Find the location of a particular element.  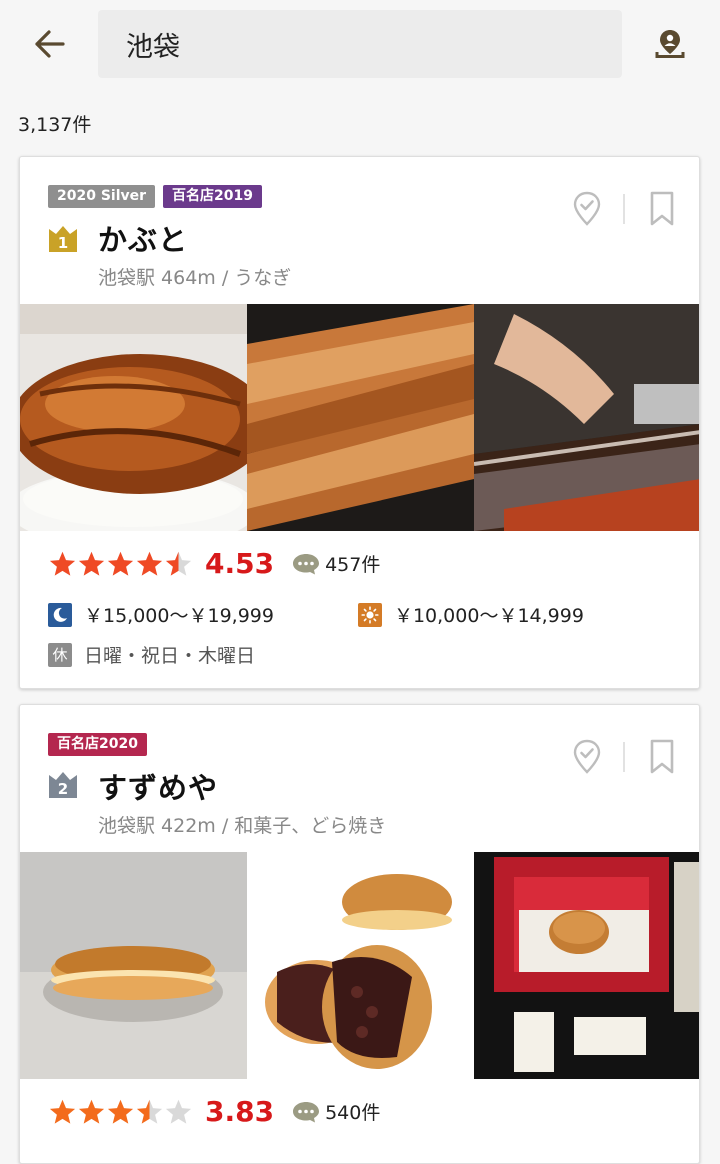

empty-star-icon is located at coordinates (178, 1111).